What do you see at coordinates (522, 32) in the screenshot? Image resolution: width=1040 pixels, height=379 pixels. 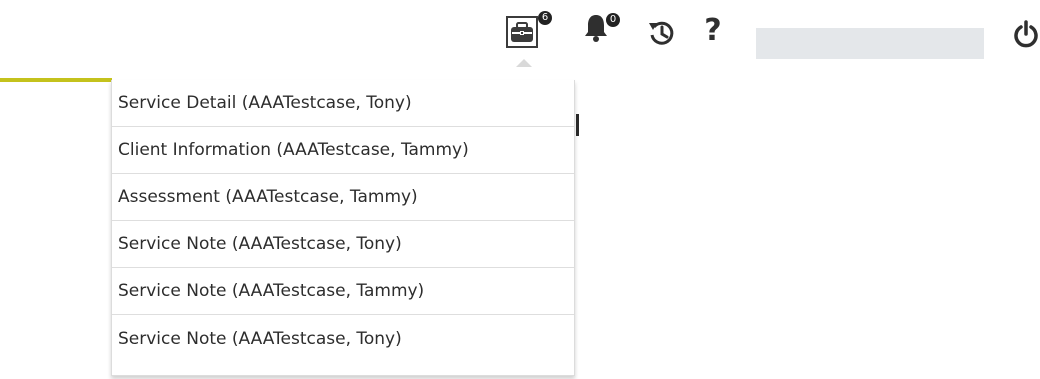 I see `briefcase-icon` at bounding box center [522, 32].